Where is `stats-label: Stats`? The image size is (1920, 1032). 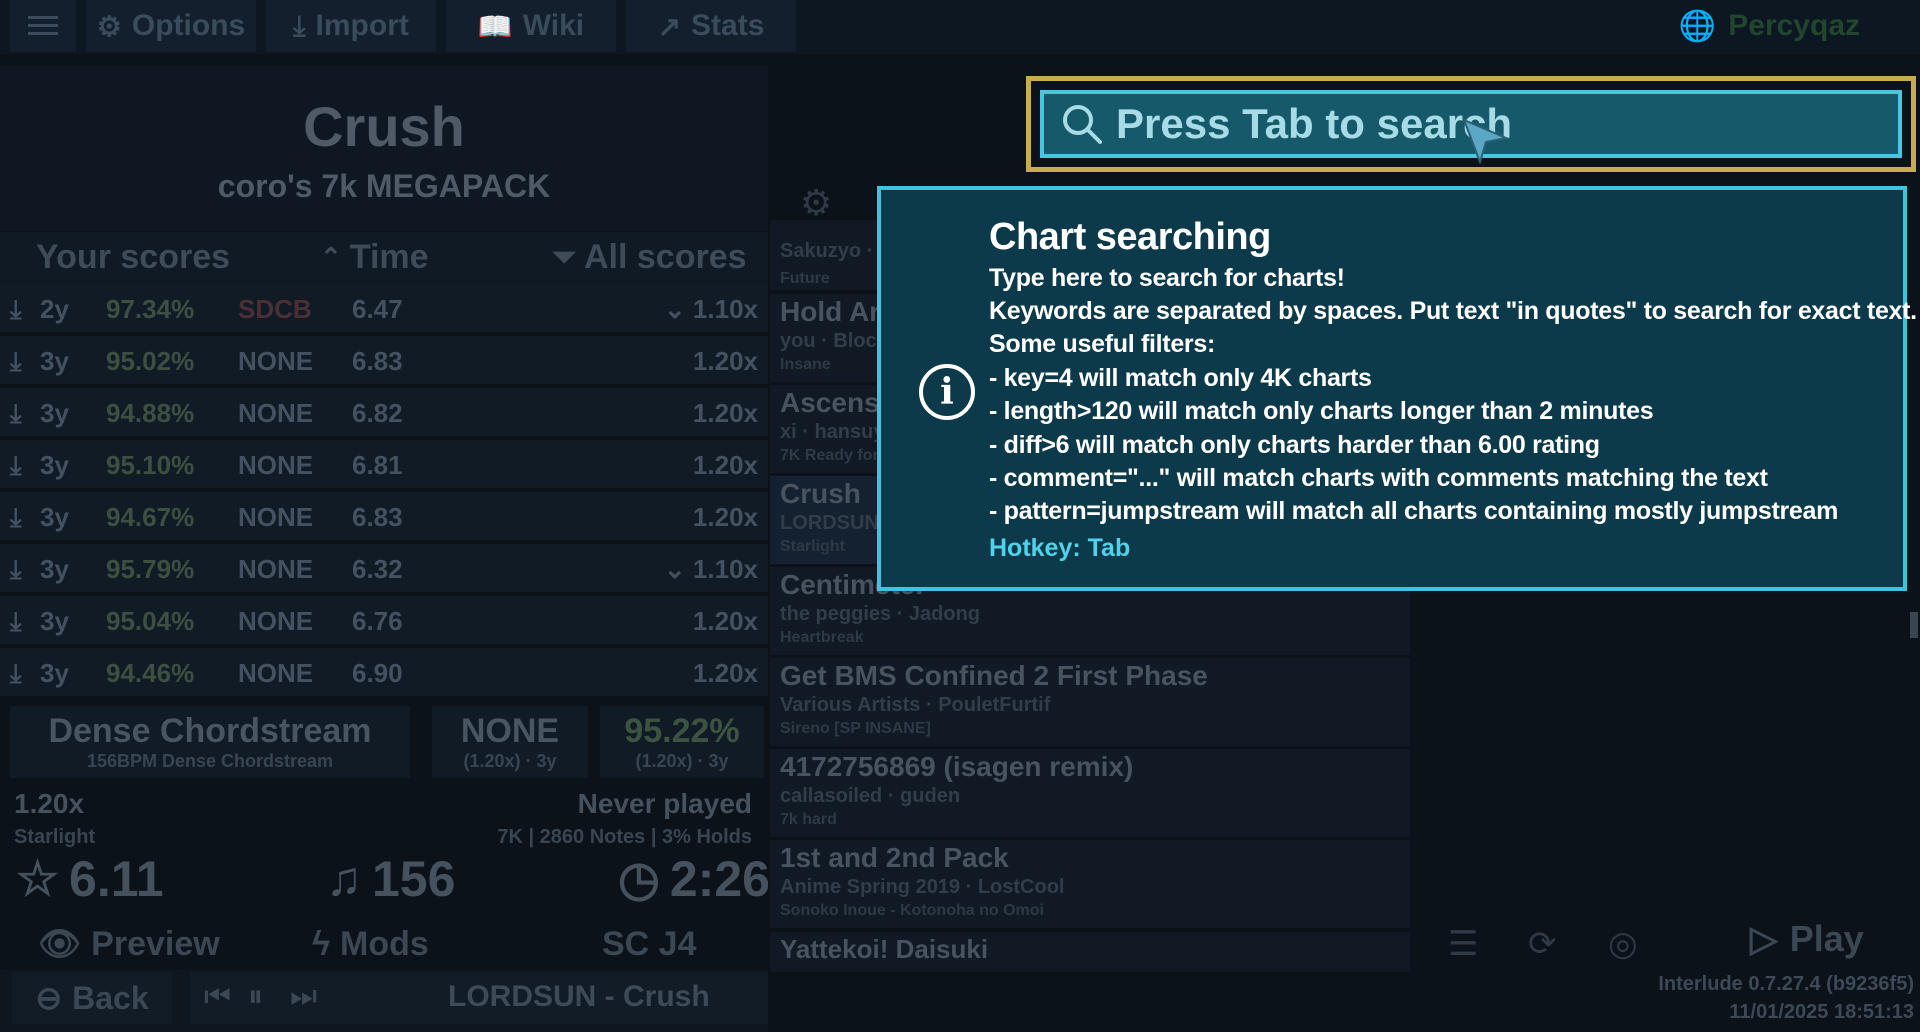
stats-label: Stats is located at coordinates (728, 25).